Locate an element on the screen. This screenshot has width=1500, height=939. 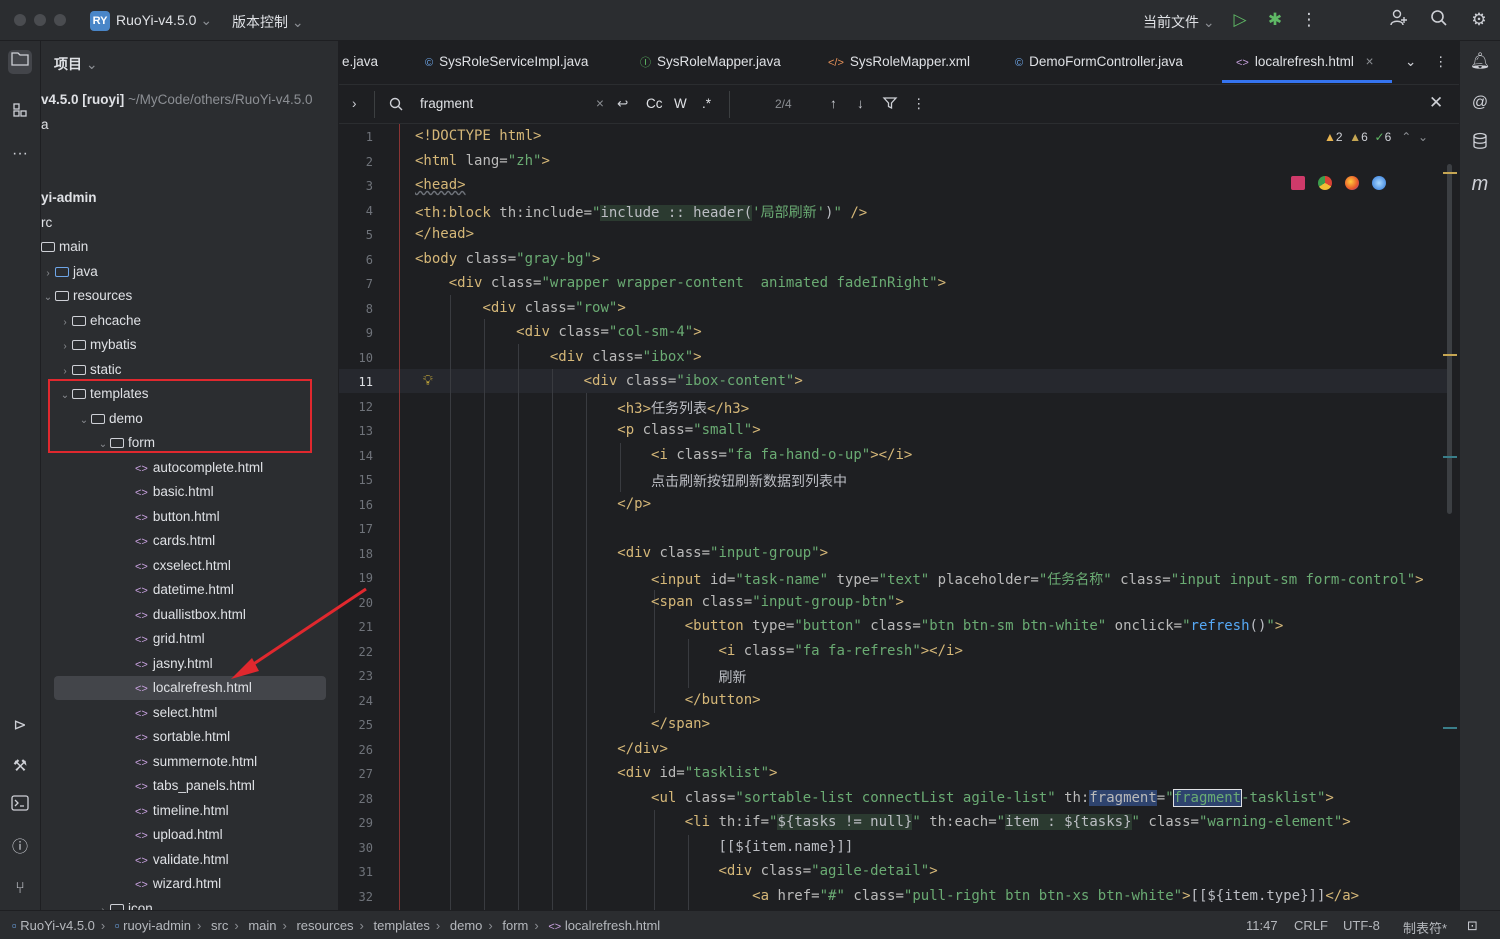
caret-position: 11:47 is located at coordinates (1262, 925).